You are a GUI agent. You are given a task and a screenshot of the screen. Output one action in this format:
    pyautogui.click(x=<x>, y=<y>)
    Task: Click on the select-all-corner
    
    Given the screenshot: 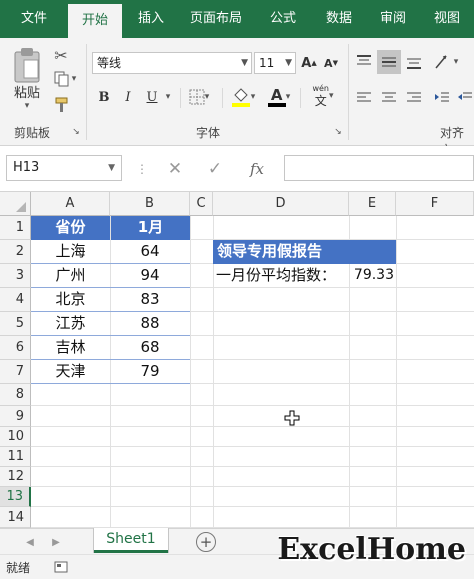 What is the action you would take?
    pyautogui.click(x=15, y=204)
    